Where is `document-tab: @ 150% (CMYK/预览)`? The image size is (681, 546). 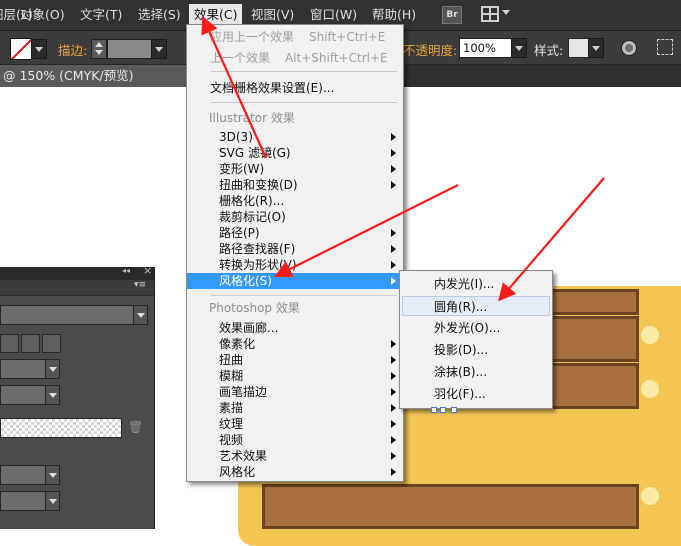 document-tab: @ 150% (CMYK/预览) is located at coordinates (94, 76).